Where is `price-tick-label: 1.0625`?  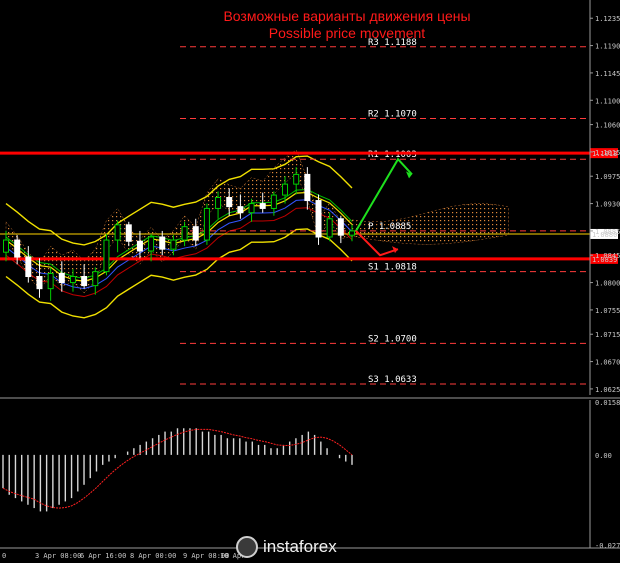 price-tick-label: 1.0625 is located at coordinates (607, 390).